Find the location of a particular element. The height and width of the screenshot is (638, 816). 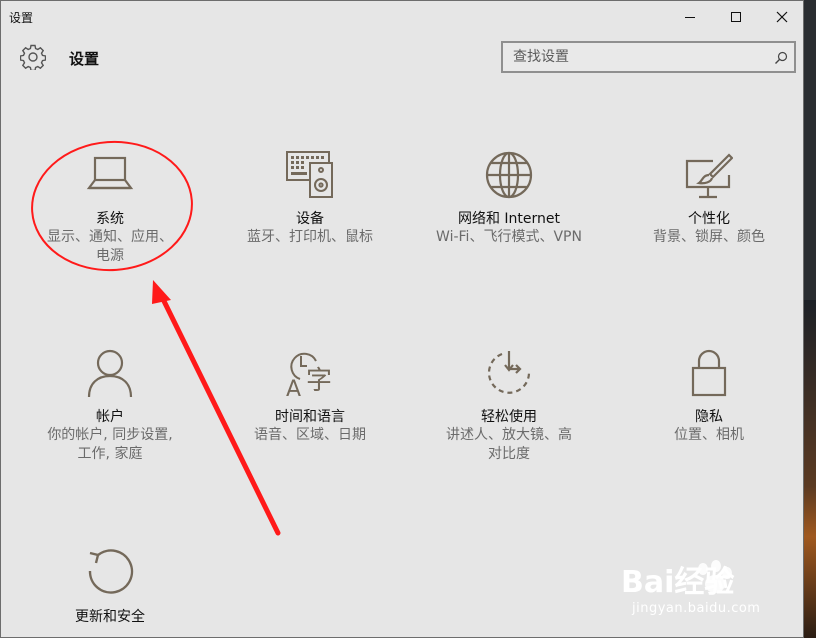

tile-time-language-desc: 语音、区域、日期 is located at coordinates (310, 435).